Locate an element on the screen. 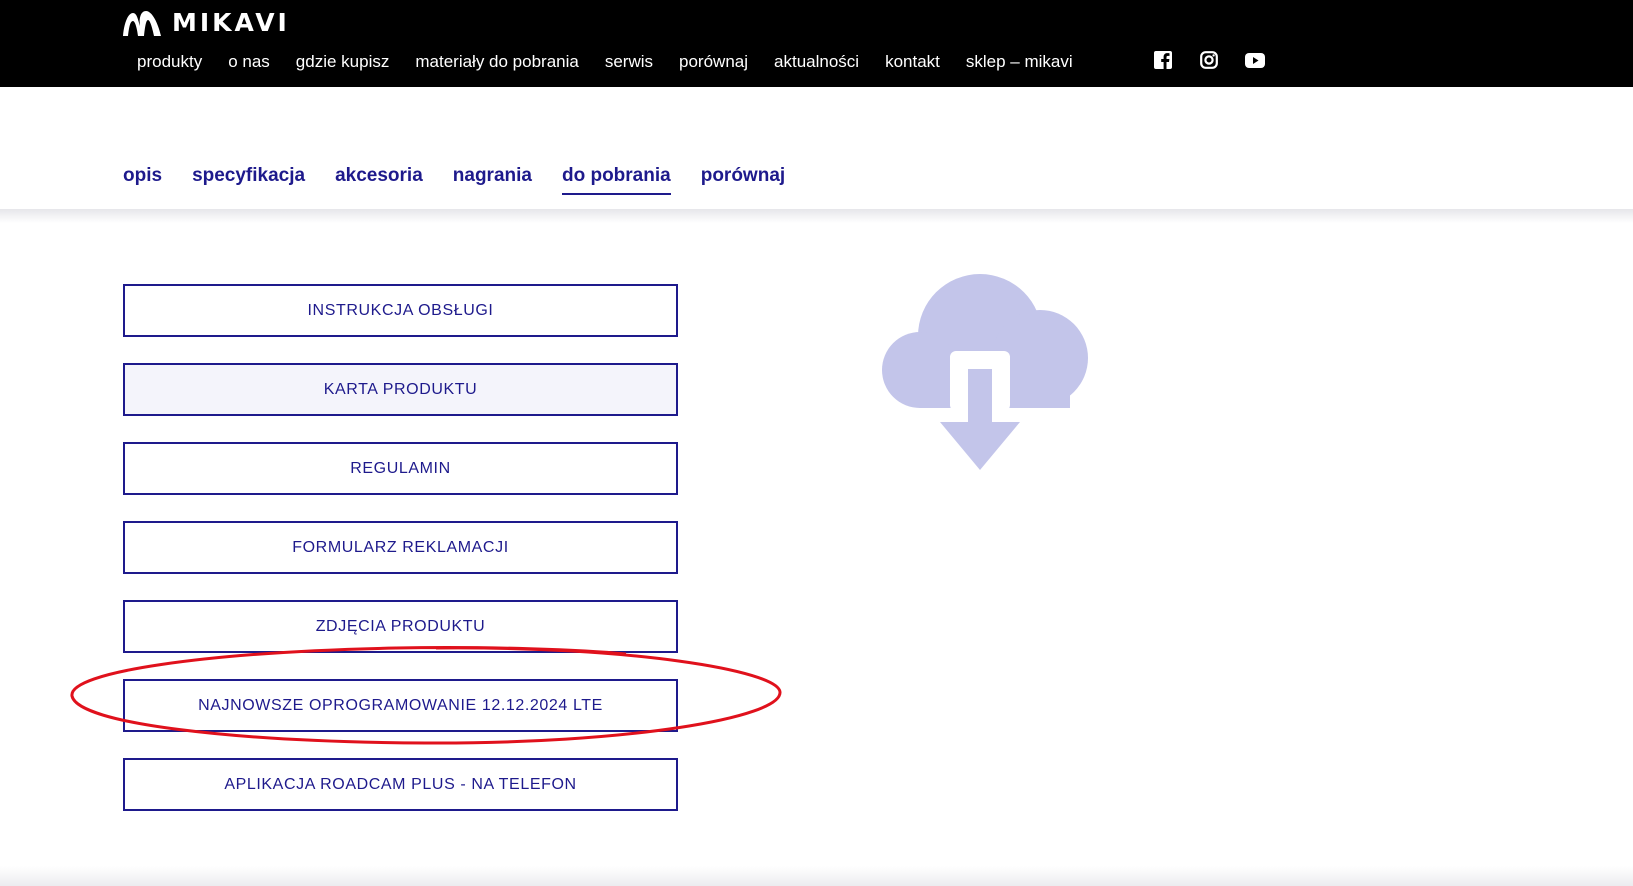  nav-serwis: serwis is located at coordinates (629, 62).